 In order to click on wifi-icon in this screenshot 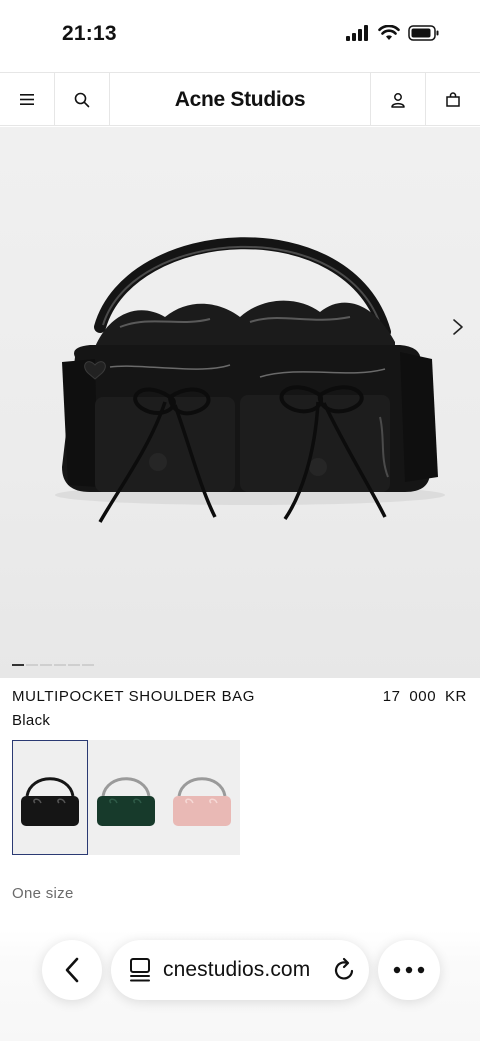, I will do `click(389, 32)`.